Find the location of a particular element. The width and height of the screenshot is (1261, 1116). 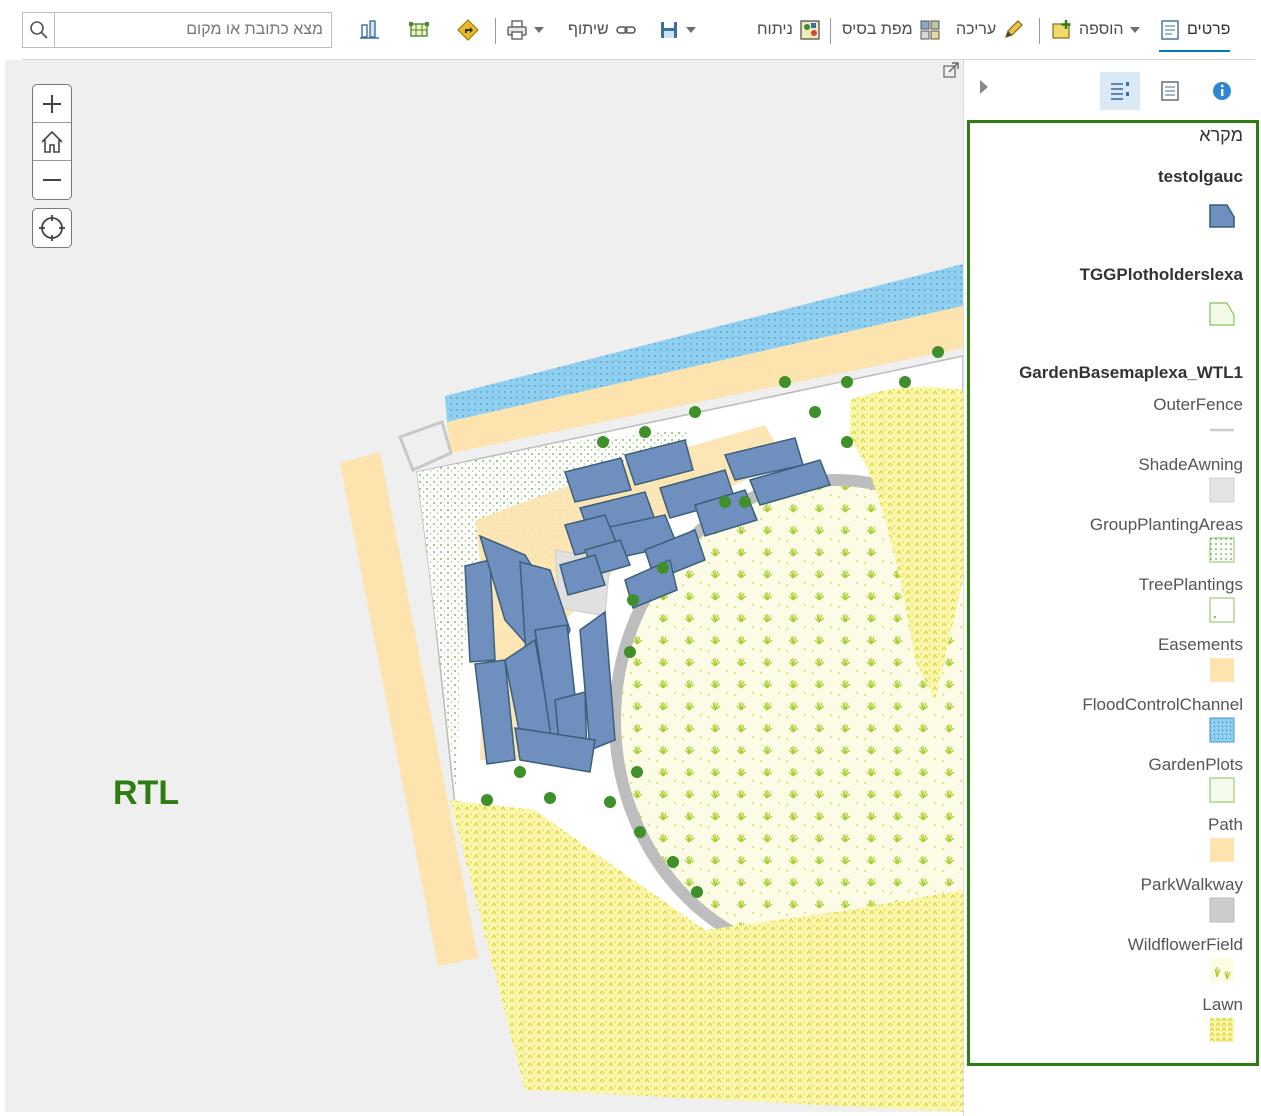

grid-edit-icon is located at coordinates (419, 29).